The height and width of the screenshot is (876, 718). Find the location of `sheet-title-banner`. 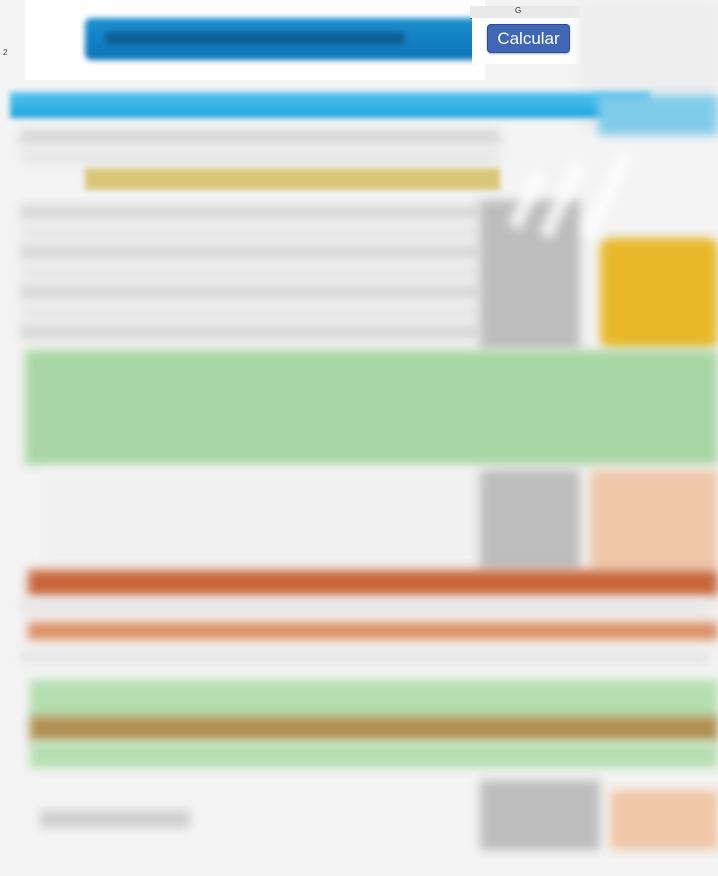

sheet-title-banner is located at coordinates (282, 39).